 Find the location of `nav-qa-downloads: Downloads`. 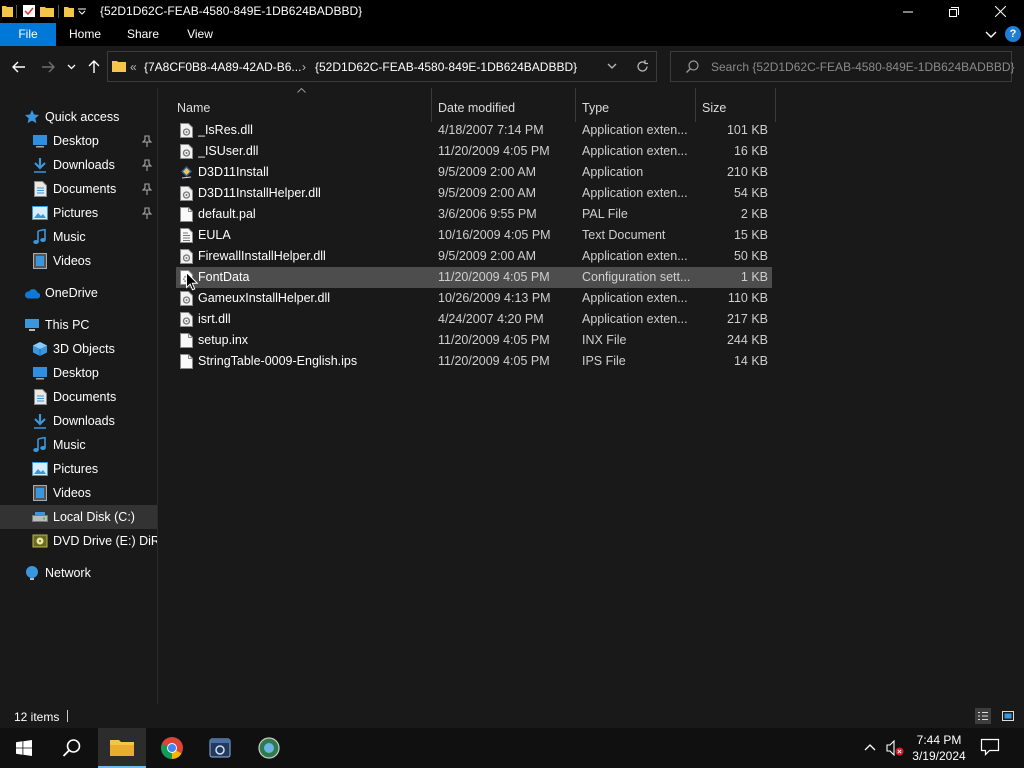

nav-qa-downloads: Downloads is located at coordinates (78, 165).